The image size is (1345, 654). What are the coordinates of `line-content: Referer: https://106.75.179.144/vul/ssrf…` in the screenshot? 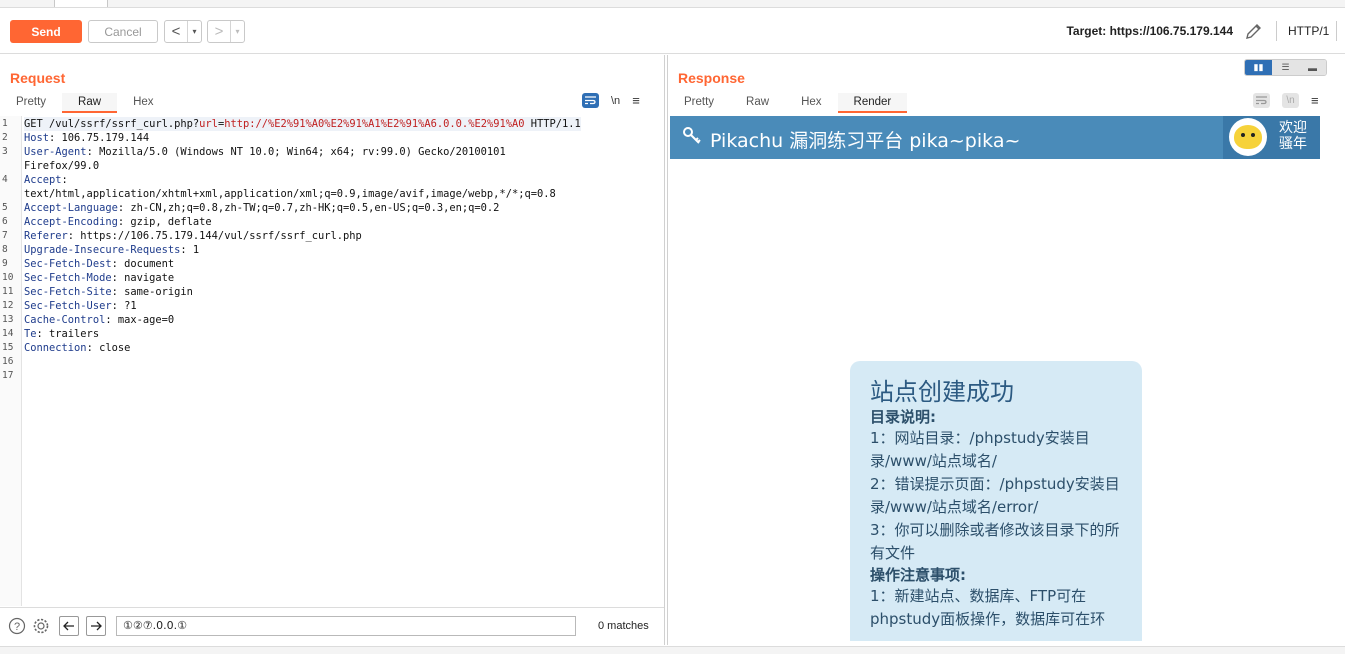 It's located at (193, 236).